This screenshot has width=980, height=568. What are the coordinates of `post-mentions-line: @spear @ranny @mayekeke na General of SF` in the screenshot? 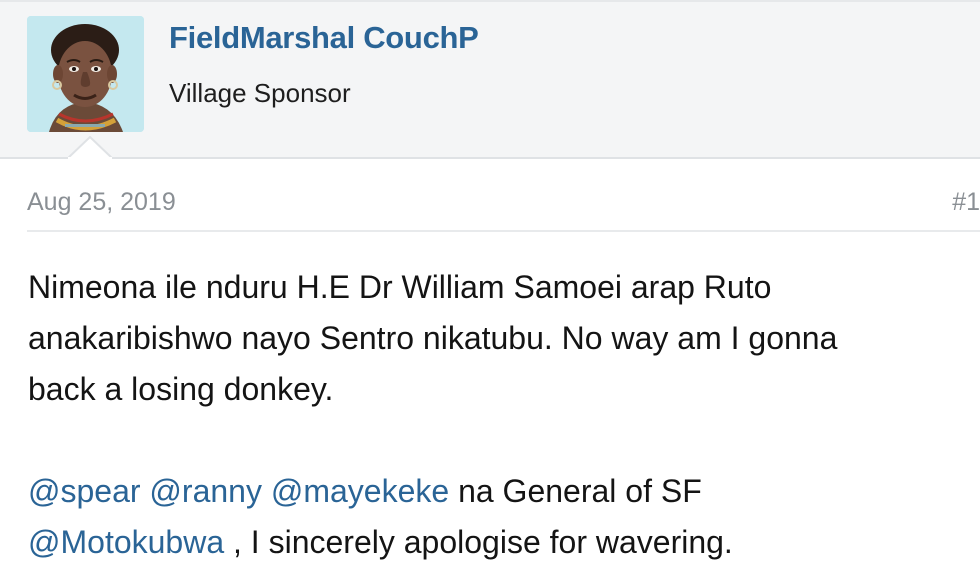 It's located at (503, 491).